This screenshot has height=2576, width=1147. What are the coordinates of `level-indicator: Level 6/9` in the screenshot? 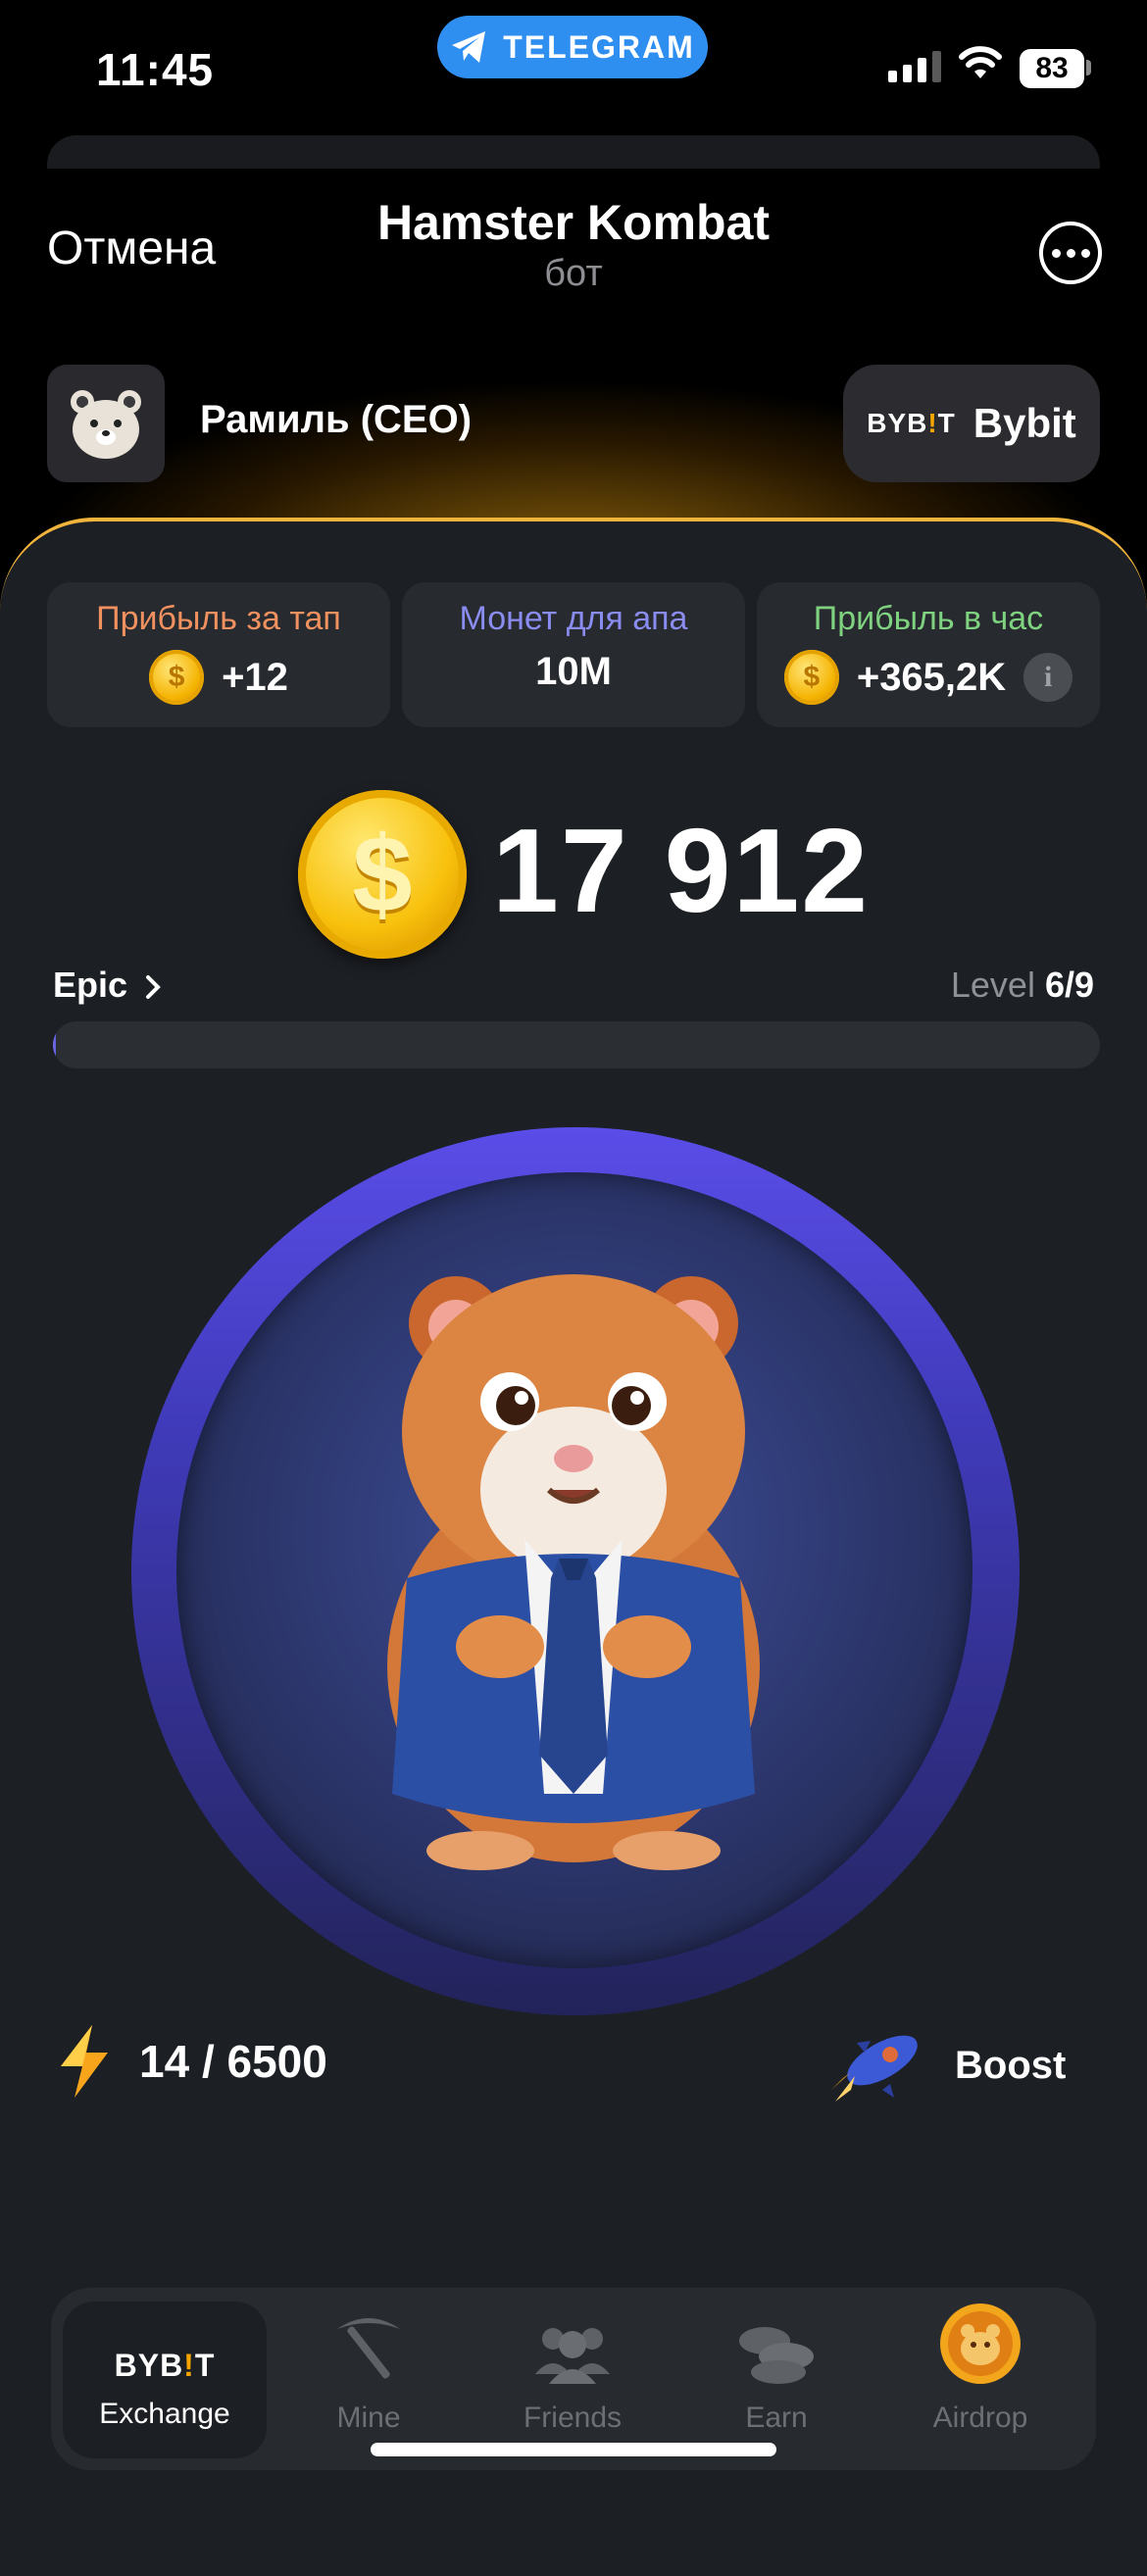 It's located at (1022, 985).